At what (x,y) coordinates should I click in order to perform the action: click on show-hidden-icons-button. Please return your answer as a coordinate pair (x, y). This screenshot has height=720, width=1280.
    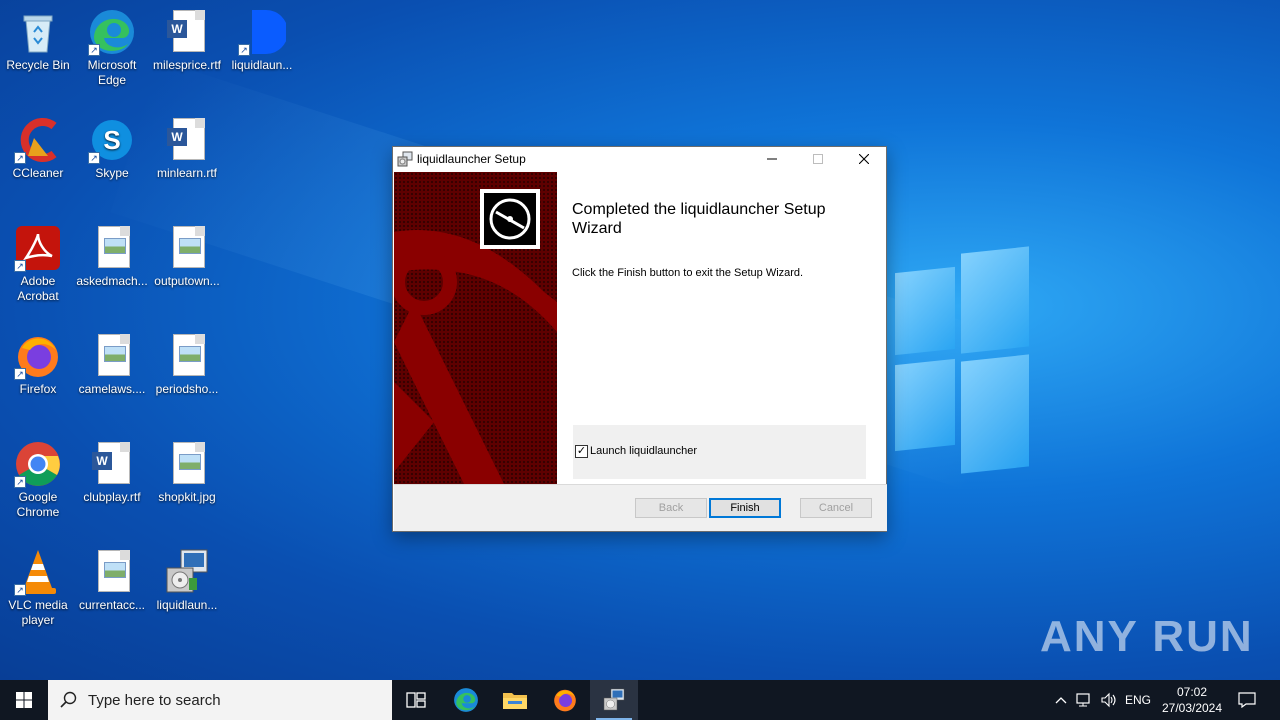
    Looking at the image, I should click on (1061, 700).